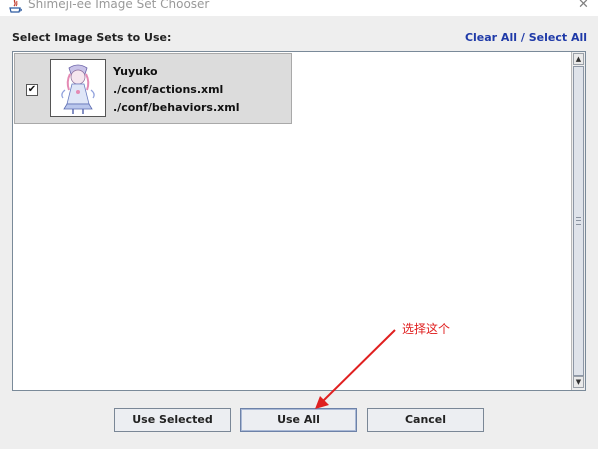 The image size is (598, 449). What do you see at coordinates (298, 420) in the screenshot?
I see `use-all-button: Use All` at bounding box center [298, 420].